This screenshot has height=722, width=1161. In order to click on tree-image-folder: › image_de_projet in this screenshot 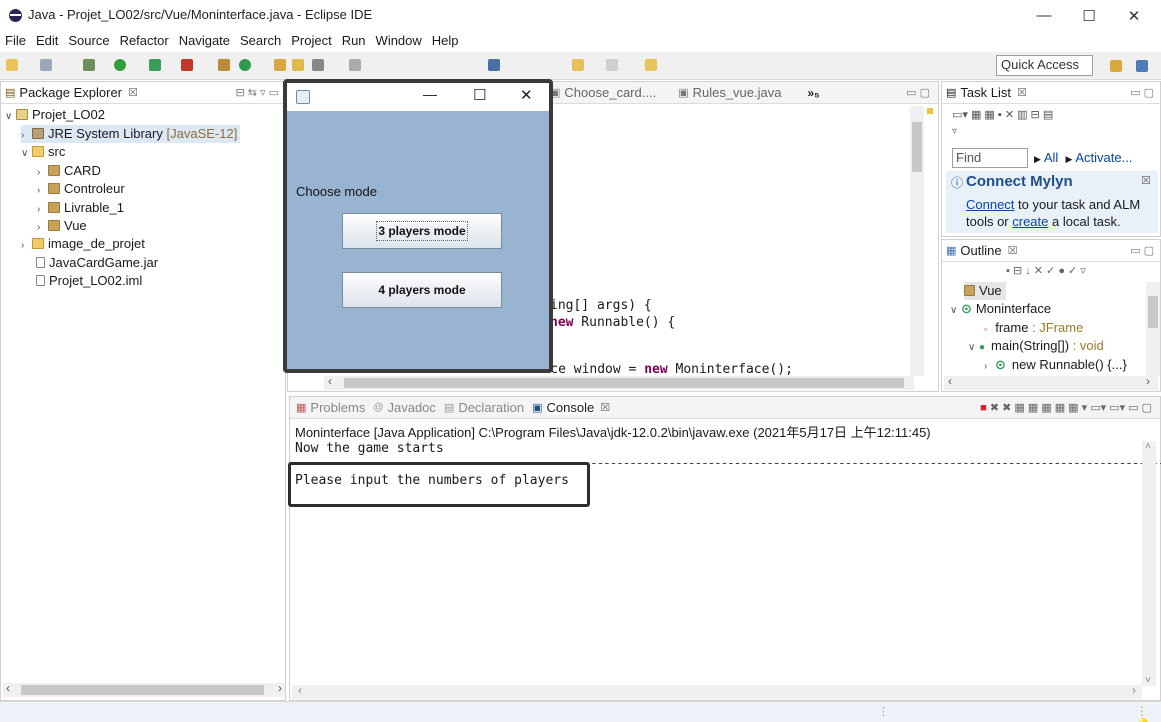, I will do `click(83, 244)`.